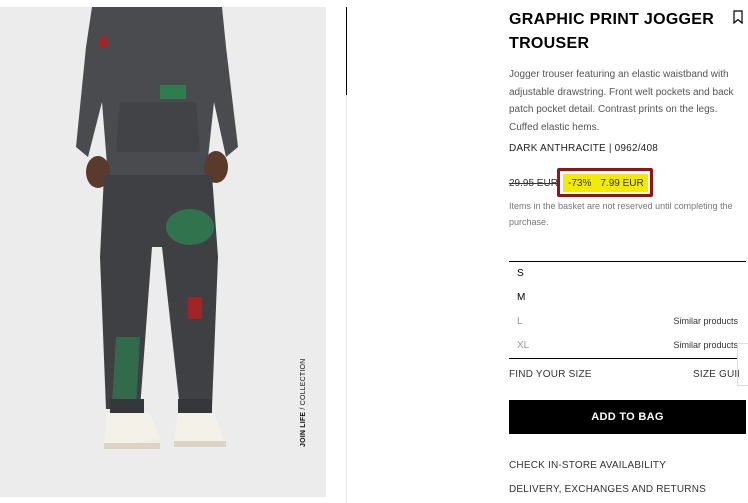  What do you see at coordinates (627, 274) in the screenshot?
I see `size-option-s: S` at bounding box center [627, 274].